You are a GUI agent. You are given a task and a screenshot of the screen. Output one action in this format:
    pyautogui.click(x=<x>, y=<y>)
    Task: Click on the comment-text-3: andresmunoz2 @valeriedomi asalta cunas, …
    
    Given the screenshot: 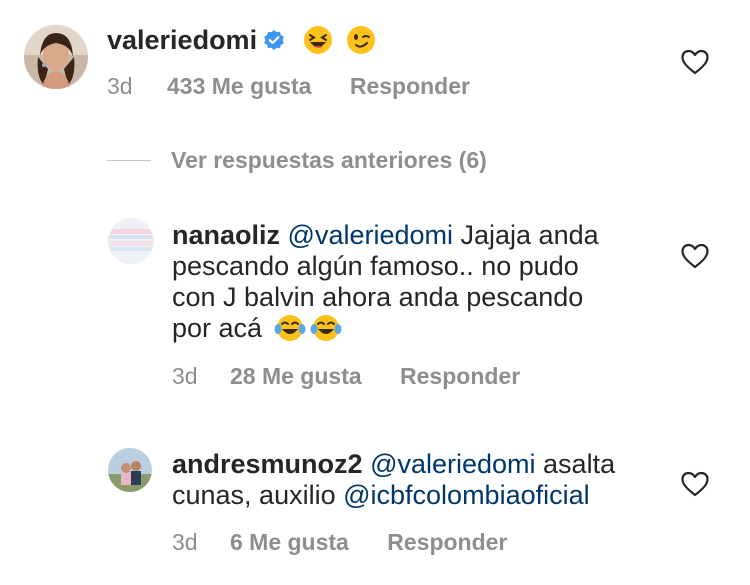 What is the action you would take?
    pyautogui.click(x=412, y=480)
    